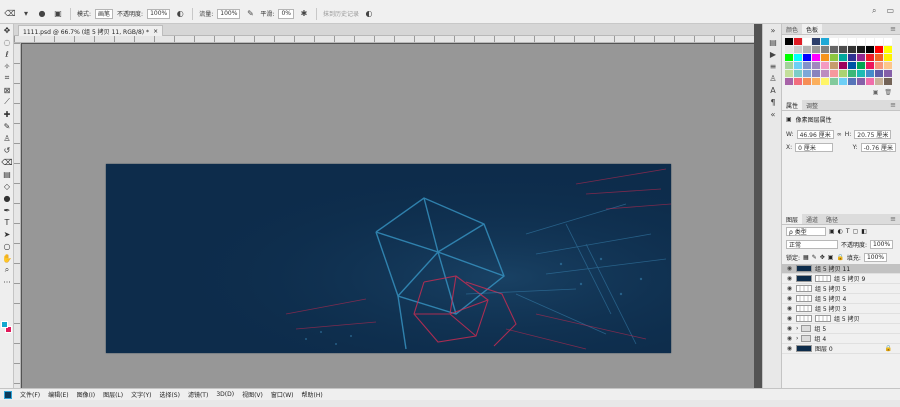  What do you see at coordinates (7, 222) in the screenshot?
I see `type-tool-icon: T` at bounding box center [7, 222].